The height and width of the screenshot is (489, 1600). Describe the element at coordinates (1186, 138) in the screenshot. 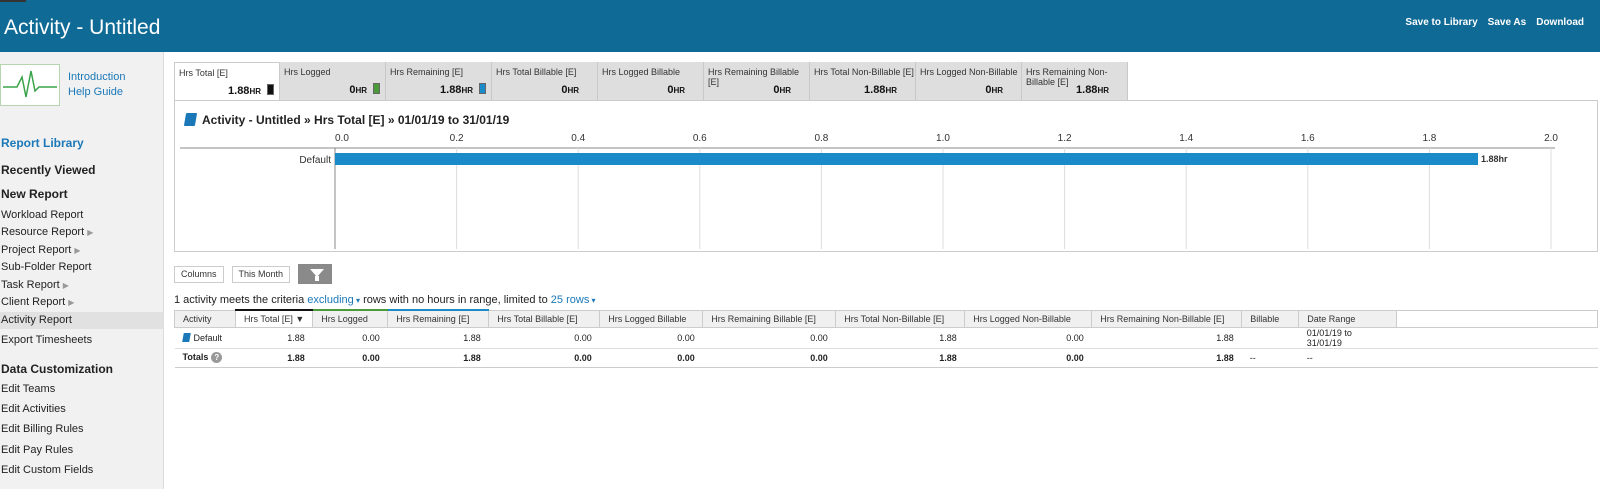

I see `x-tick-label: 1.4` at that location.